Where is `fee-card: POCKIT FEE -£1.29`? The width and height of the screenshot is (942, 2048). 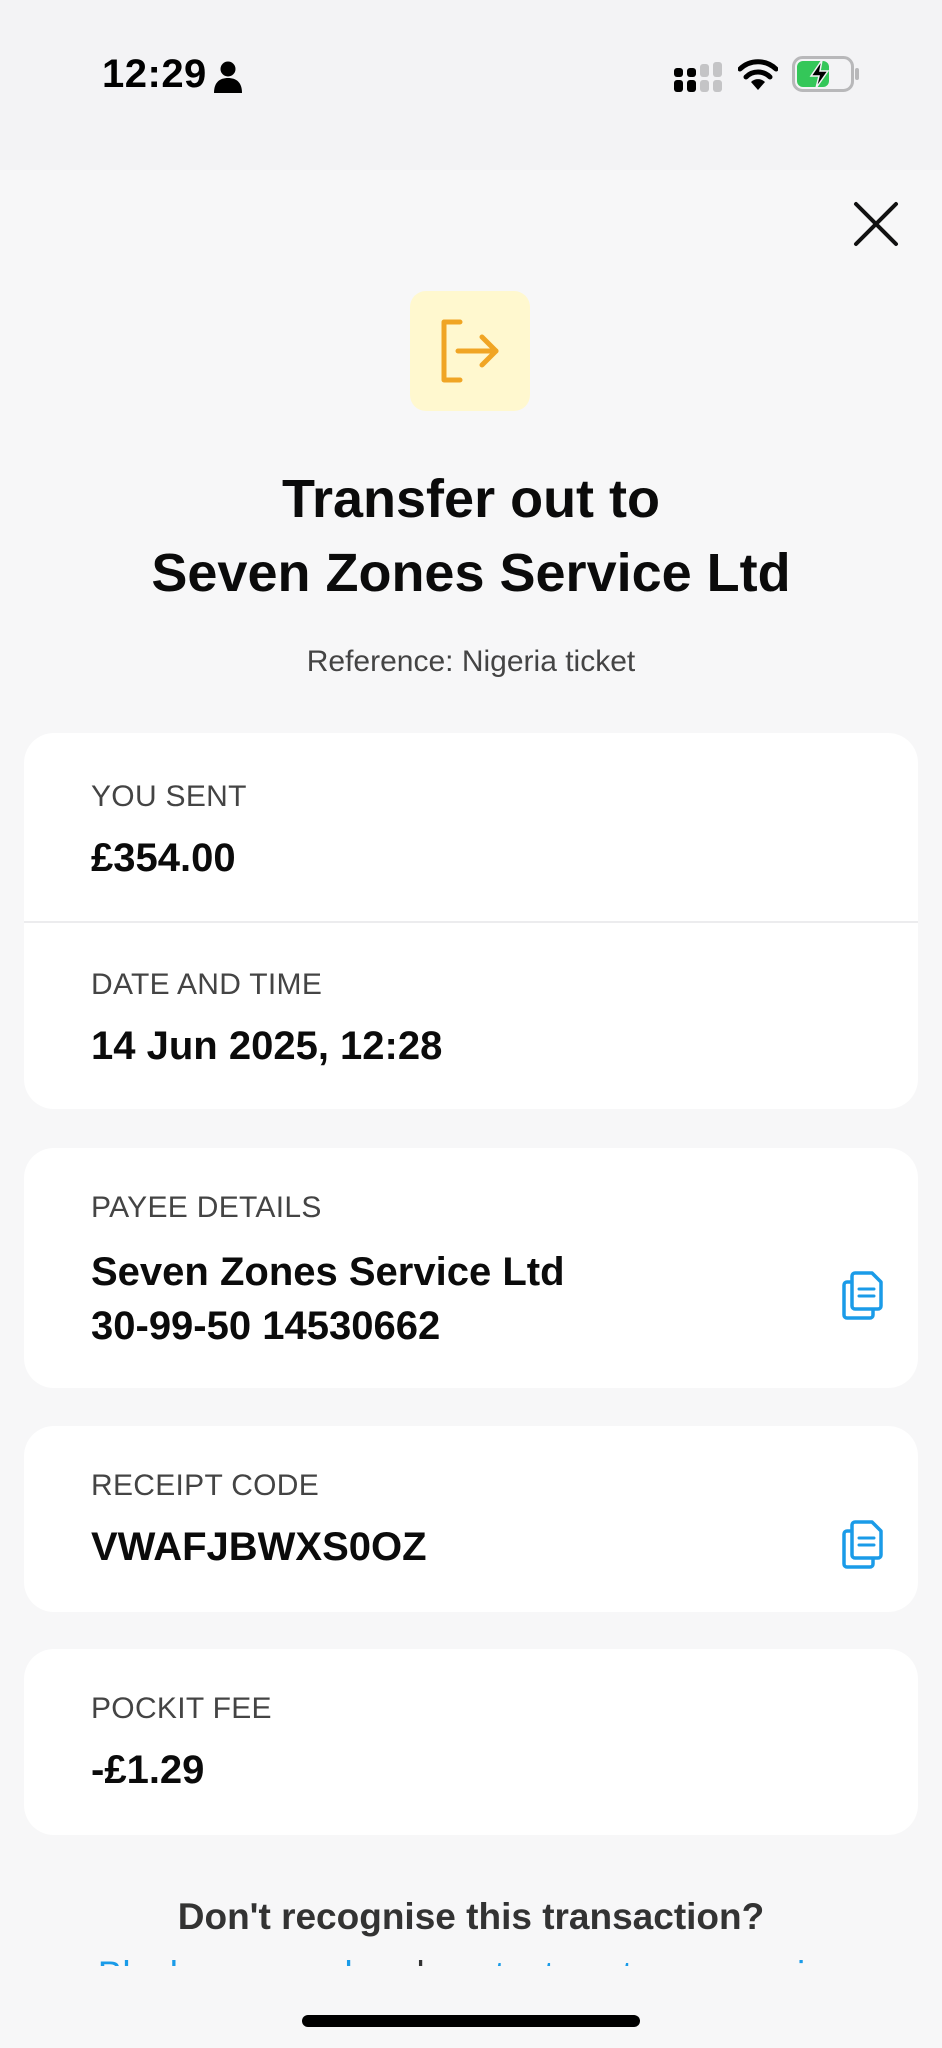 fee-card: POCKIT FEE -£1.29 is located at coordinates (471, 1742).